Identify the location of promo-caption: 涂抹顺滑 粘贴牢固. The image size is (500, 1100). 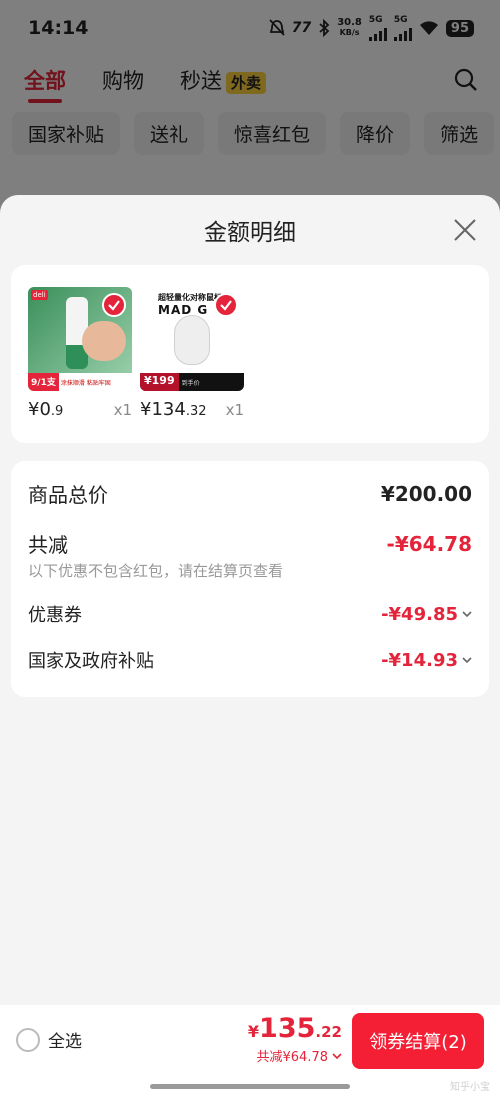
(85, 383).